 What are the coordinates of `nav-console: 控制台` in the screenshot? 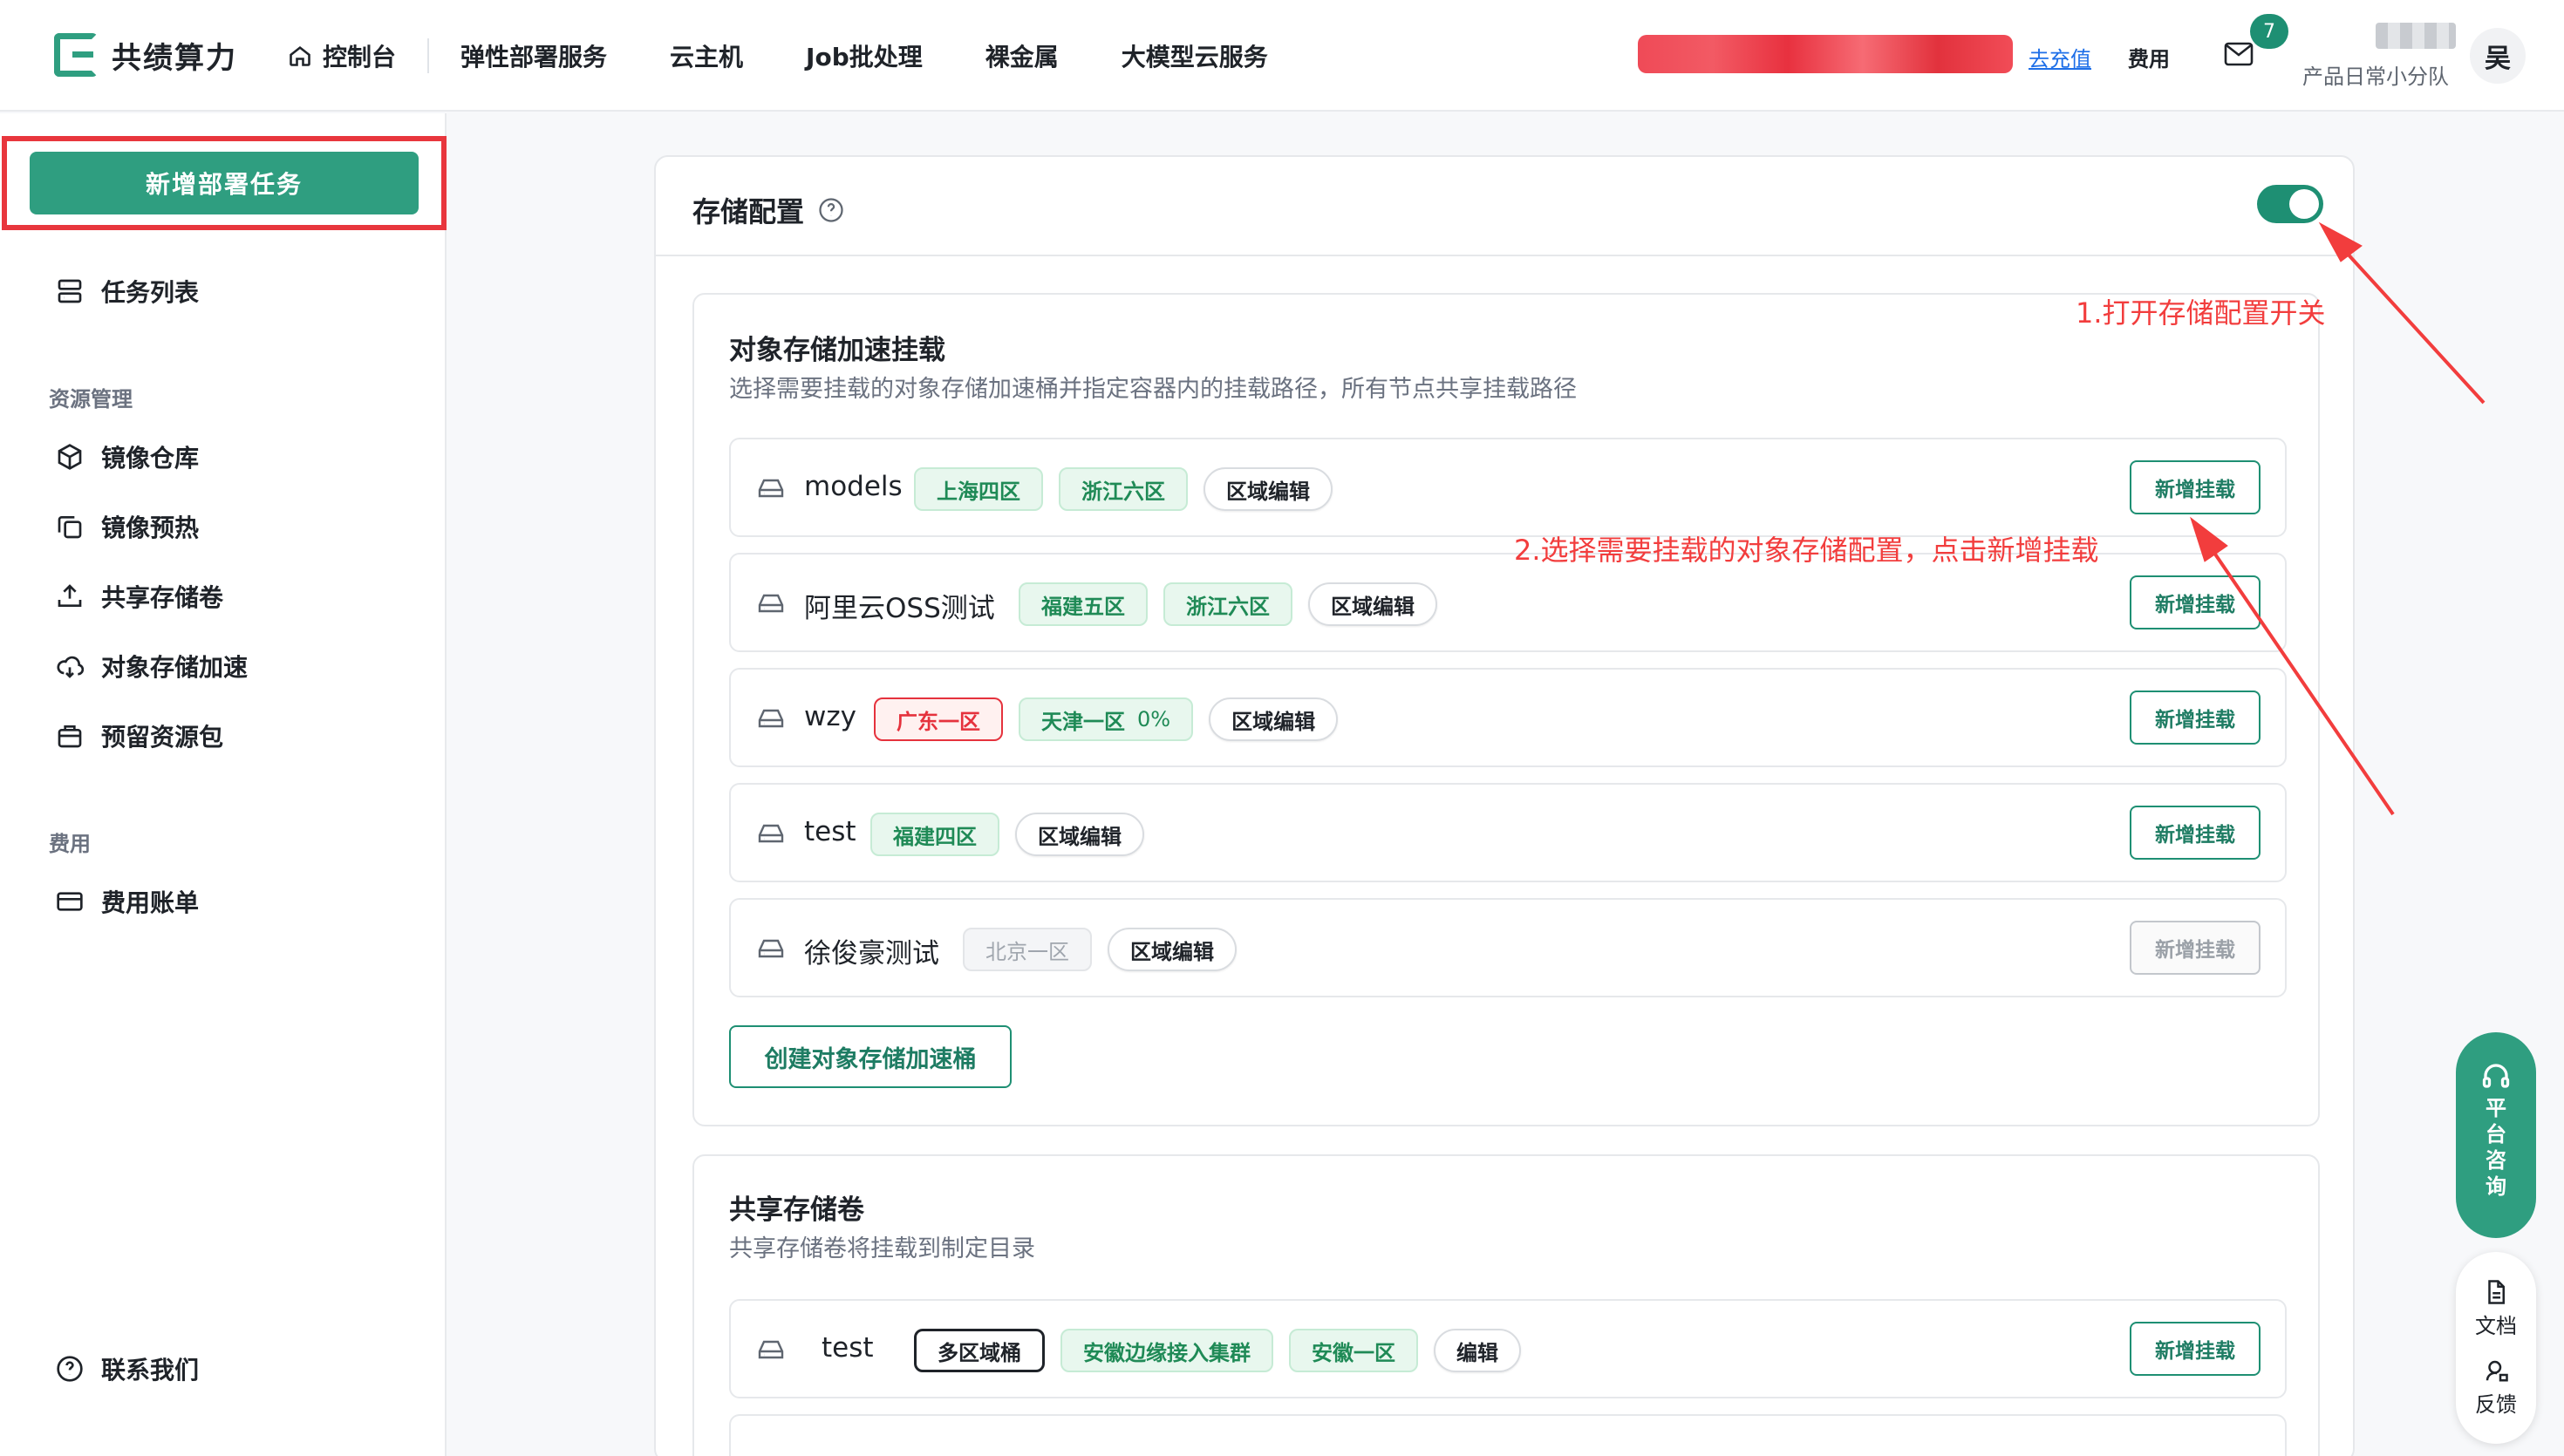 It's located at (359, 55).